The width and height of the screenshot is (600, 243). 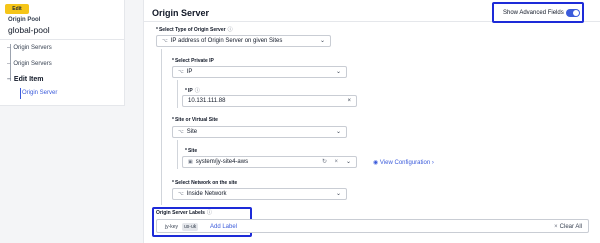 I want to click on view-configuration-link: ◉ View Configuration ›, so click(x=403, y=162).